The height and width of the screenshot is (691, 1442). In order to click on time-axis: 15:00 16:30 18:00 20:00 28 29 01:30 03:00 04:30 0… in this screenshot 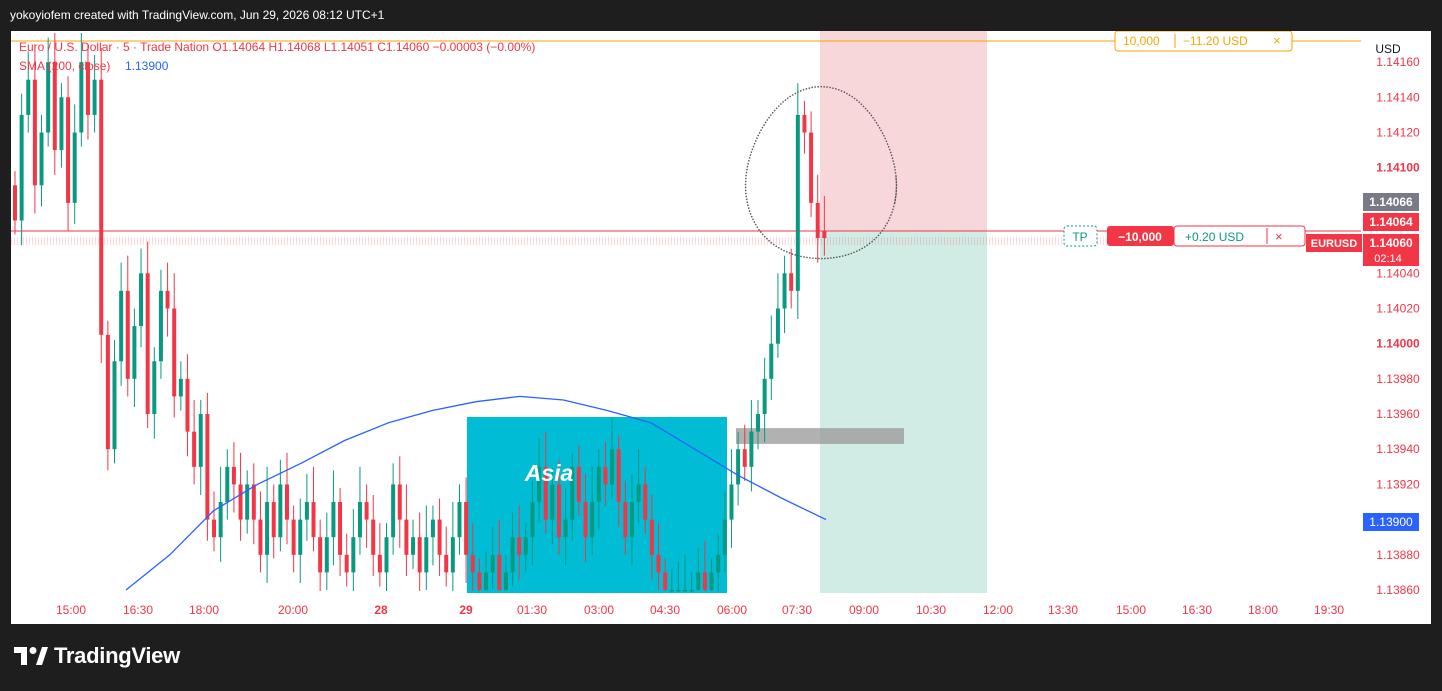, I will do `click(721, 609)`.